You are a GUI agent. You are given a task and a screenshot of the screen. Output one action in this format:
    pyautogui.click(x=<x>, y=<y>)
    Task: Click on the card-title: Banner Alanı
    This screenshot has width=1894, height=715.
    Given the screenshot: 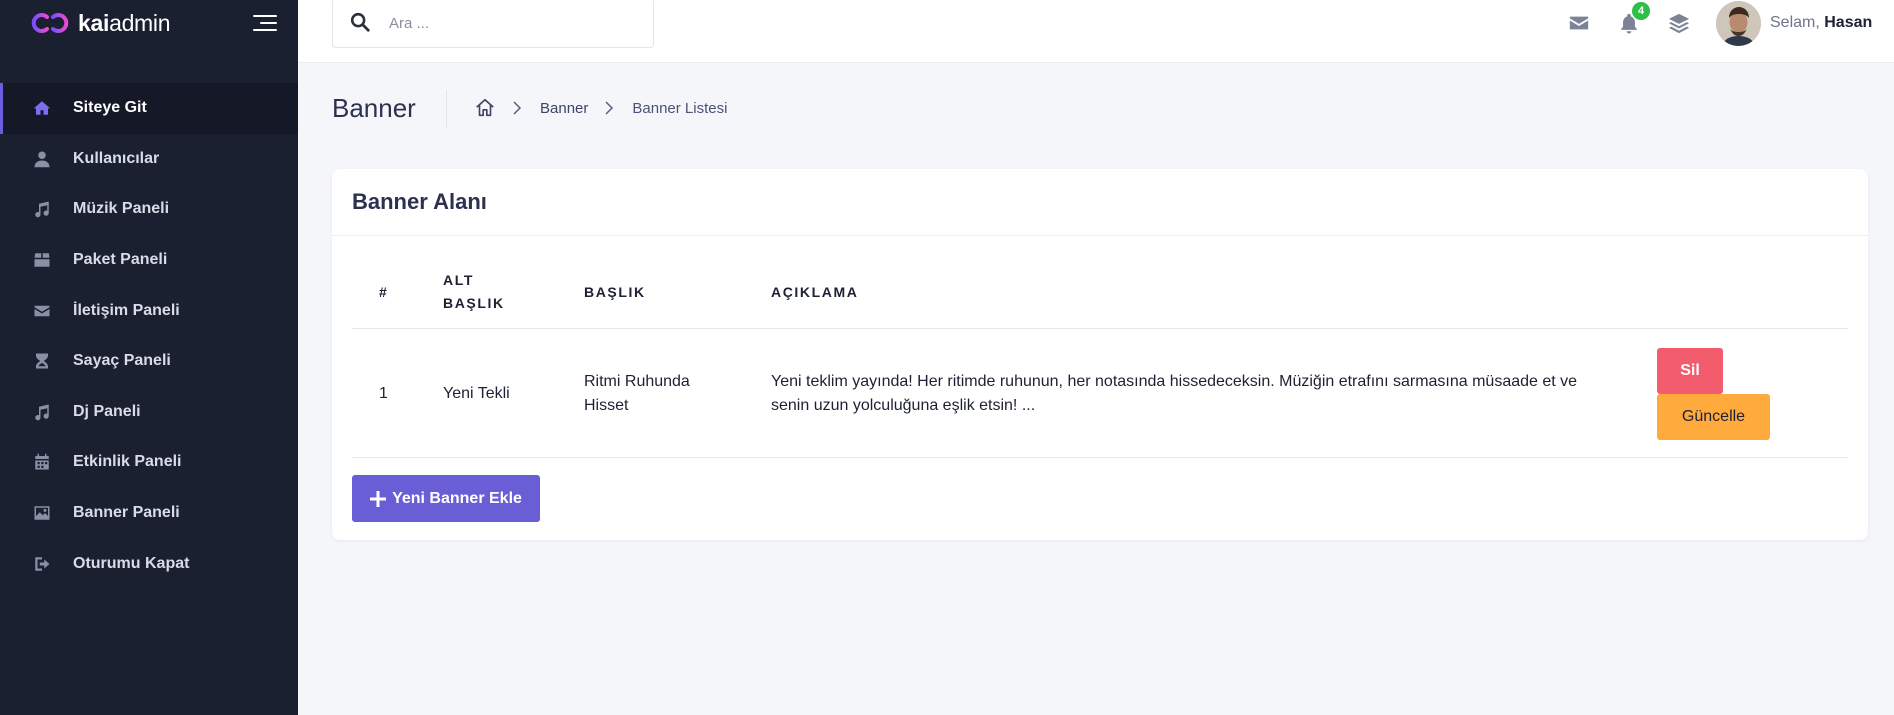 What is the action you would take?
    pyautogui.click(x=419, y=201)
    